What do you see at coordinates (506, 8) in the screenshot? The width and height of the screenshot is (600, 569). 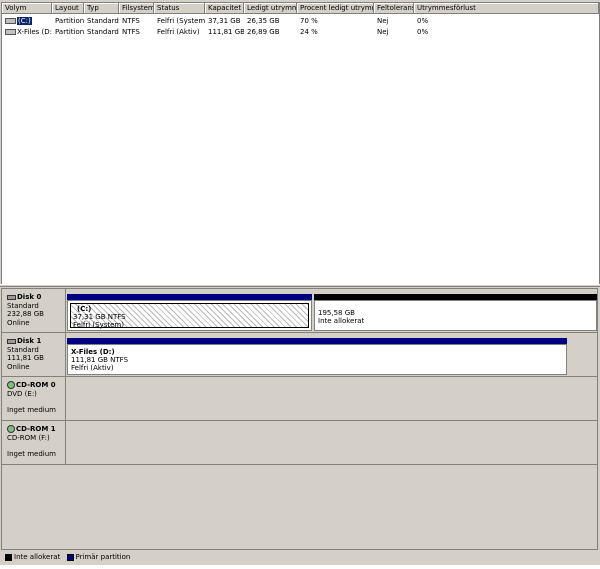 I see `column-header-utrymmesforlust: Utrymmesförlust` at bounding box center [506, 8].